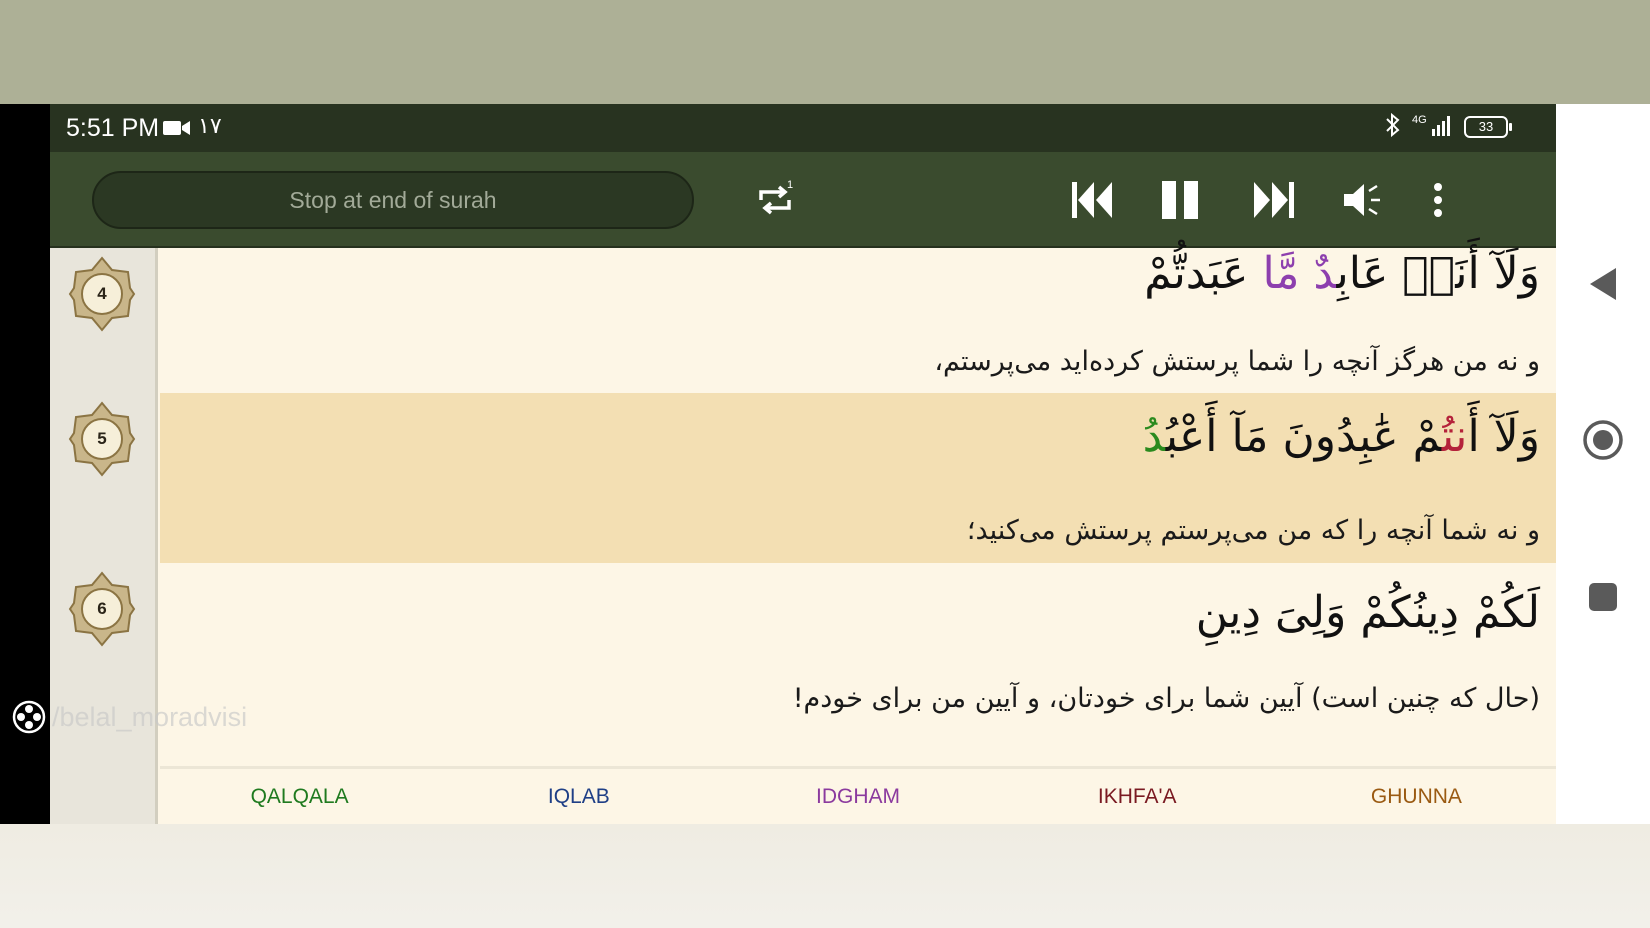 Image resolution: width=1650 pixels, height=928 pixels. I want to click on back-icon, so click(1603, 284).